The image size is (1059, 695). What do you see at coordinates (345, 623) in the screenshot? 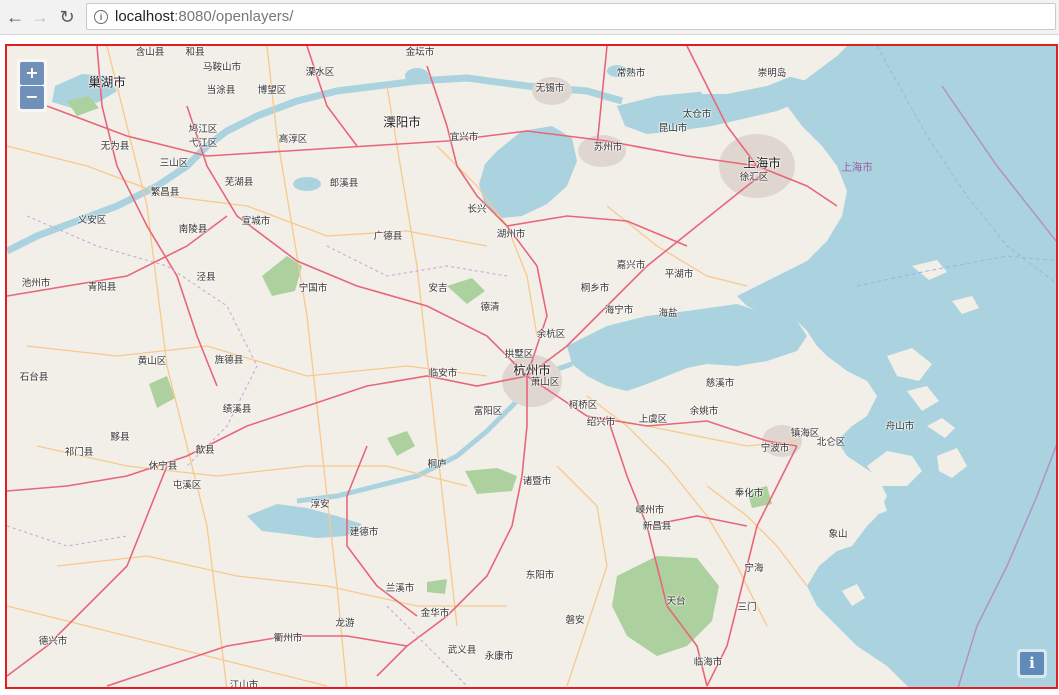
I see `place-label: 龙游` at bounding box center [345, 623].